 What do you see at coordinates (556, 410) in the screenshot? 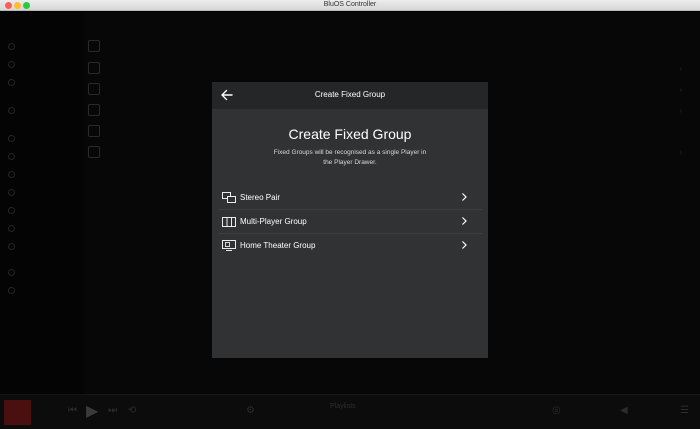
I see `speaker-icon: ◎` at bounding box center [556, 410].